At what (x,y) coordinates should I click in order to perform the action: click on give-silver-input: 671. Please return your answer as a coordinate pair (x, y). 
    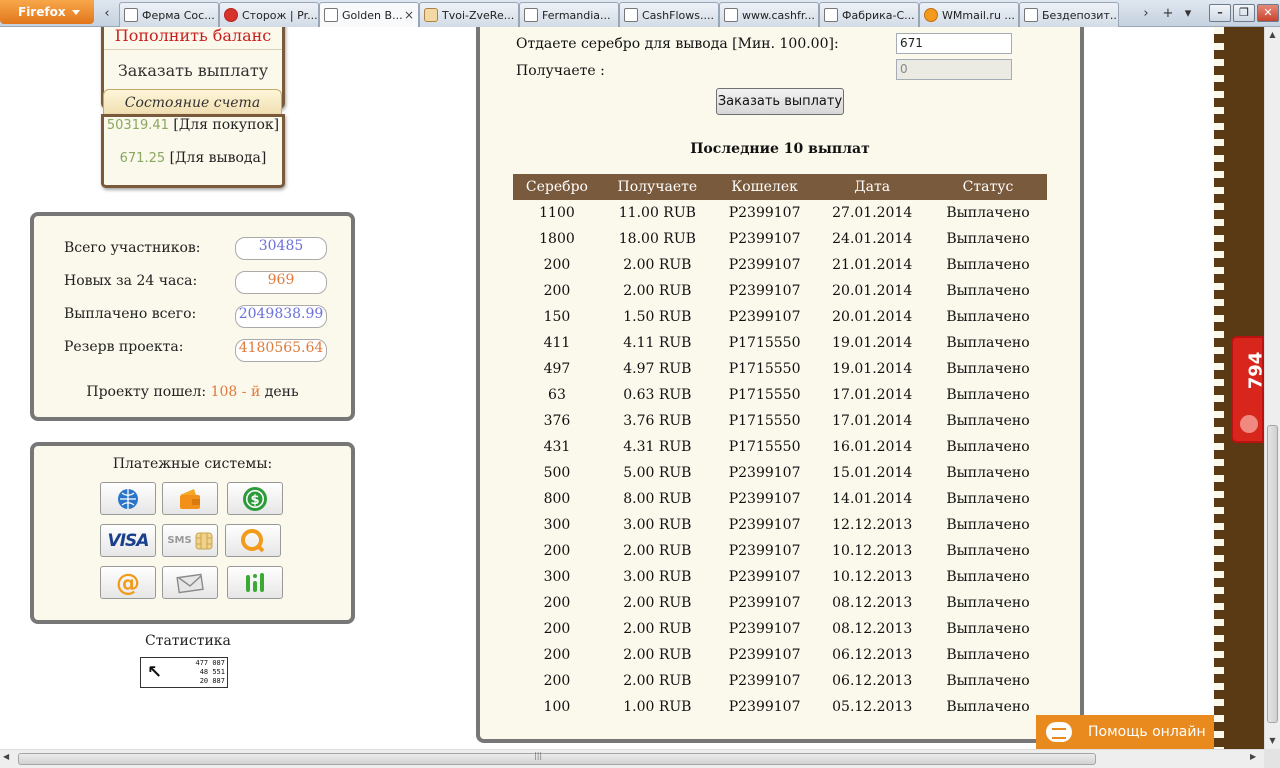
    Looking at the image, I should click on (954, 43).